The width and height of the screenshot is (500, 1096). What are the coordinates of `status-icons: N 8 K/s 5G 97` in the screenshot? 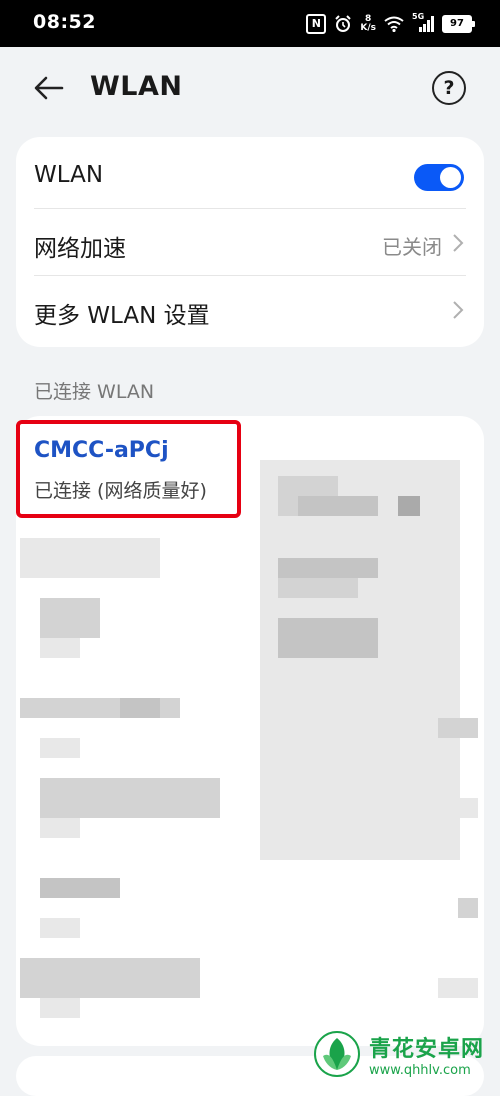 It's located at (390, 24).